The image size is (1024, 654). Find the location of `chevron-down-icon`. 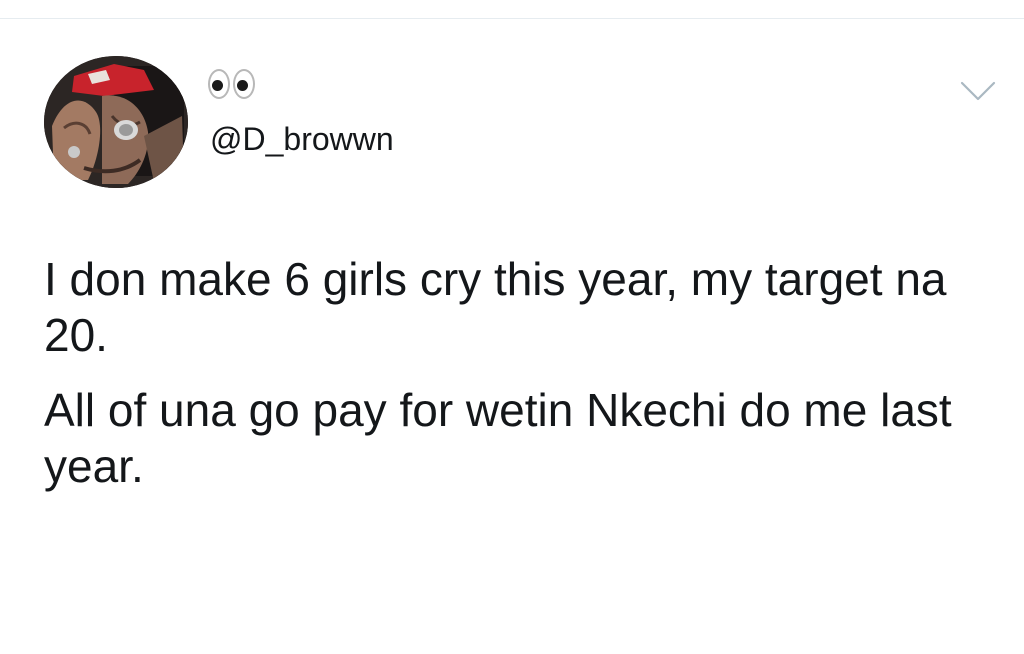

chevron-down-icon is located at coordinates (978, 91).